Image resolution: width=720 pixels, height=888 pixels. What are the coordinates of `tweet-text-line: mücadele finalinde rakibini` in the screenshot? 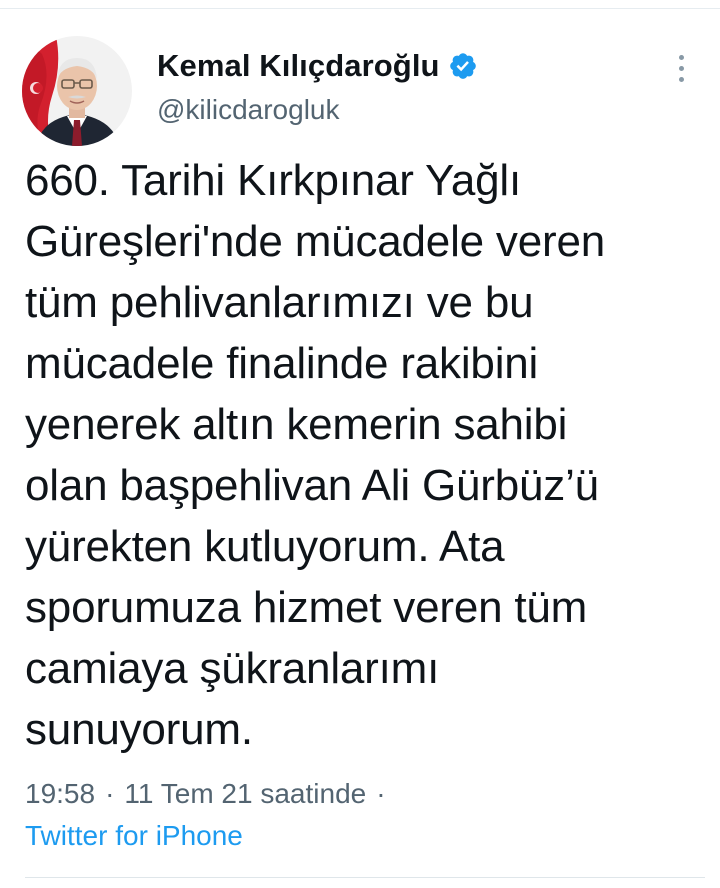 It's located at (282, 363).